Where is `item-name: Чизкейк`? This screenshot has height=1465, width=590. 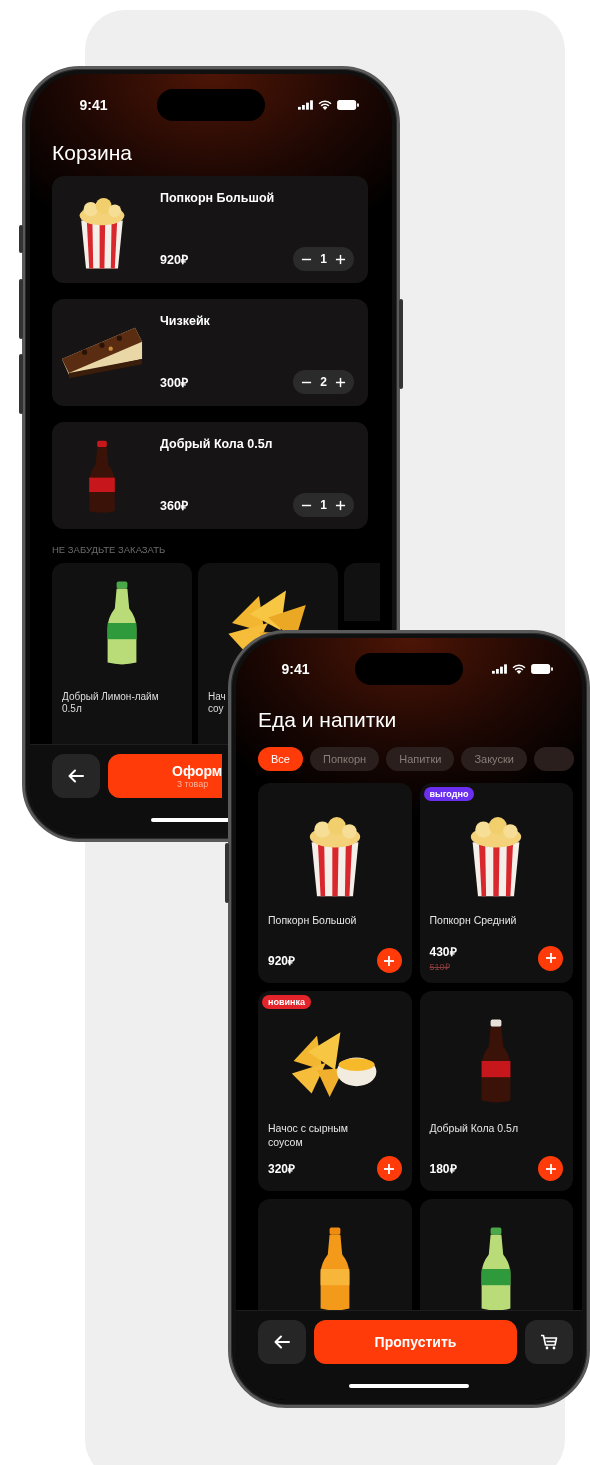 item-name: Чизкейк is located at coordinates (185, 321).